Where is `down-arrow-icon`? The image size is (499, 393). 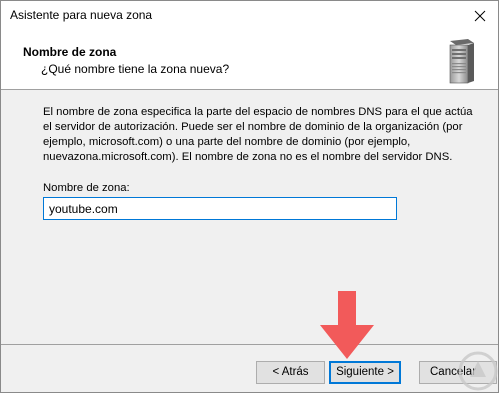 down-arrow-icon is located at coordinates (347, 325).